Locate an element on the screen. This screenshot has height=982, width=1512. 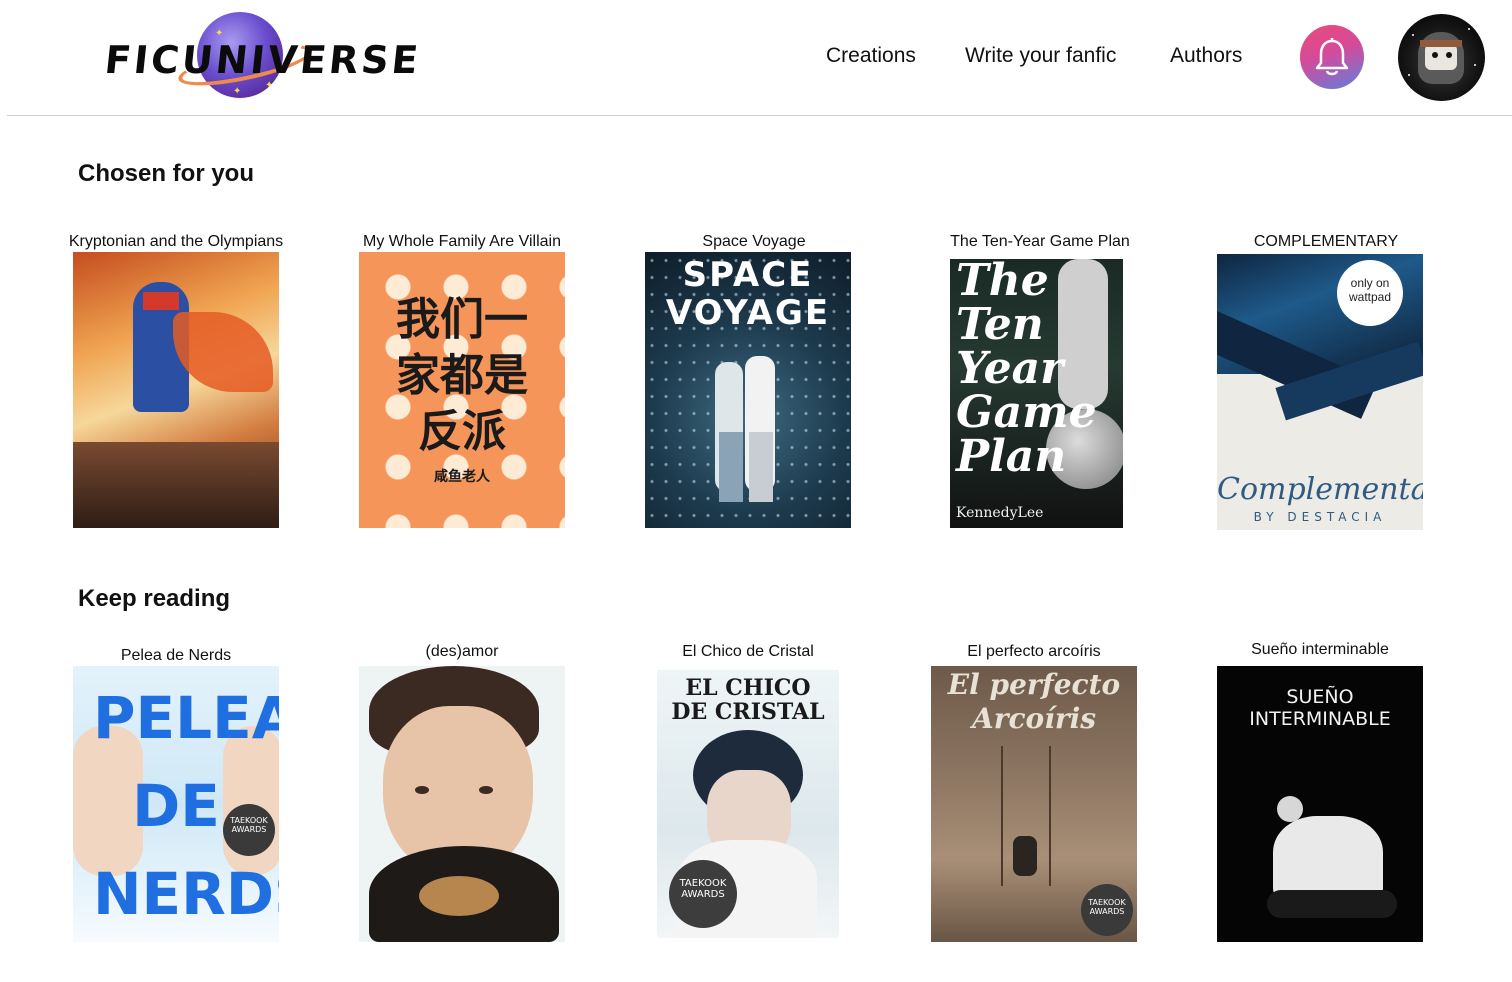
cover-title: SUEÑO INTERMINABLE is located at coordinates (1320, 708).